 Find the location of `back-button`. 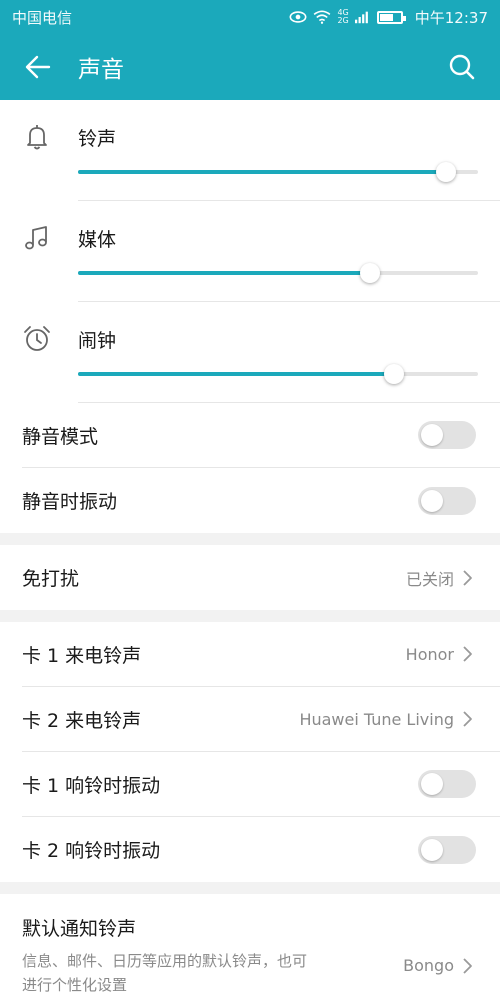

back-button is located at coordinates (38, 67).